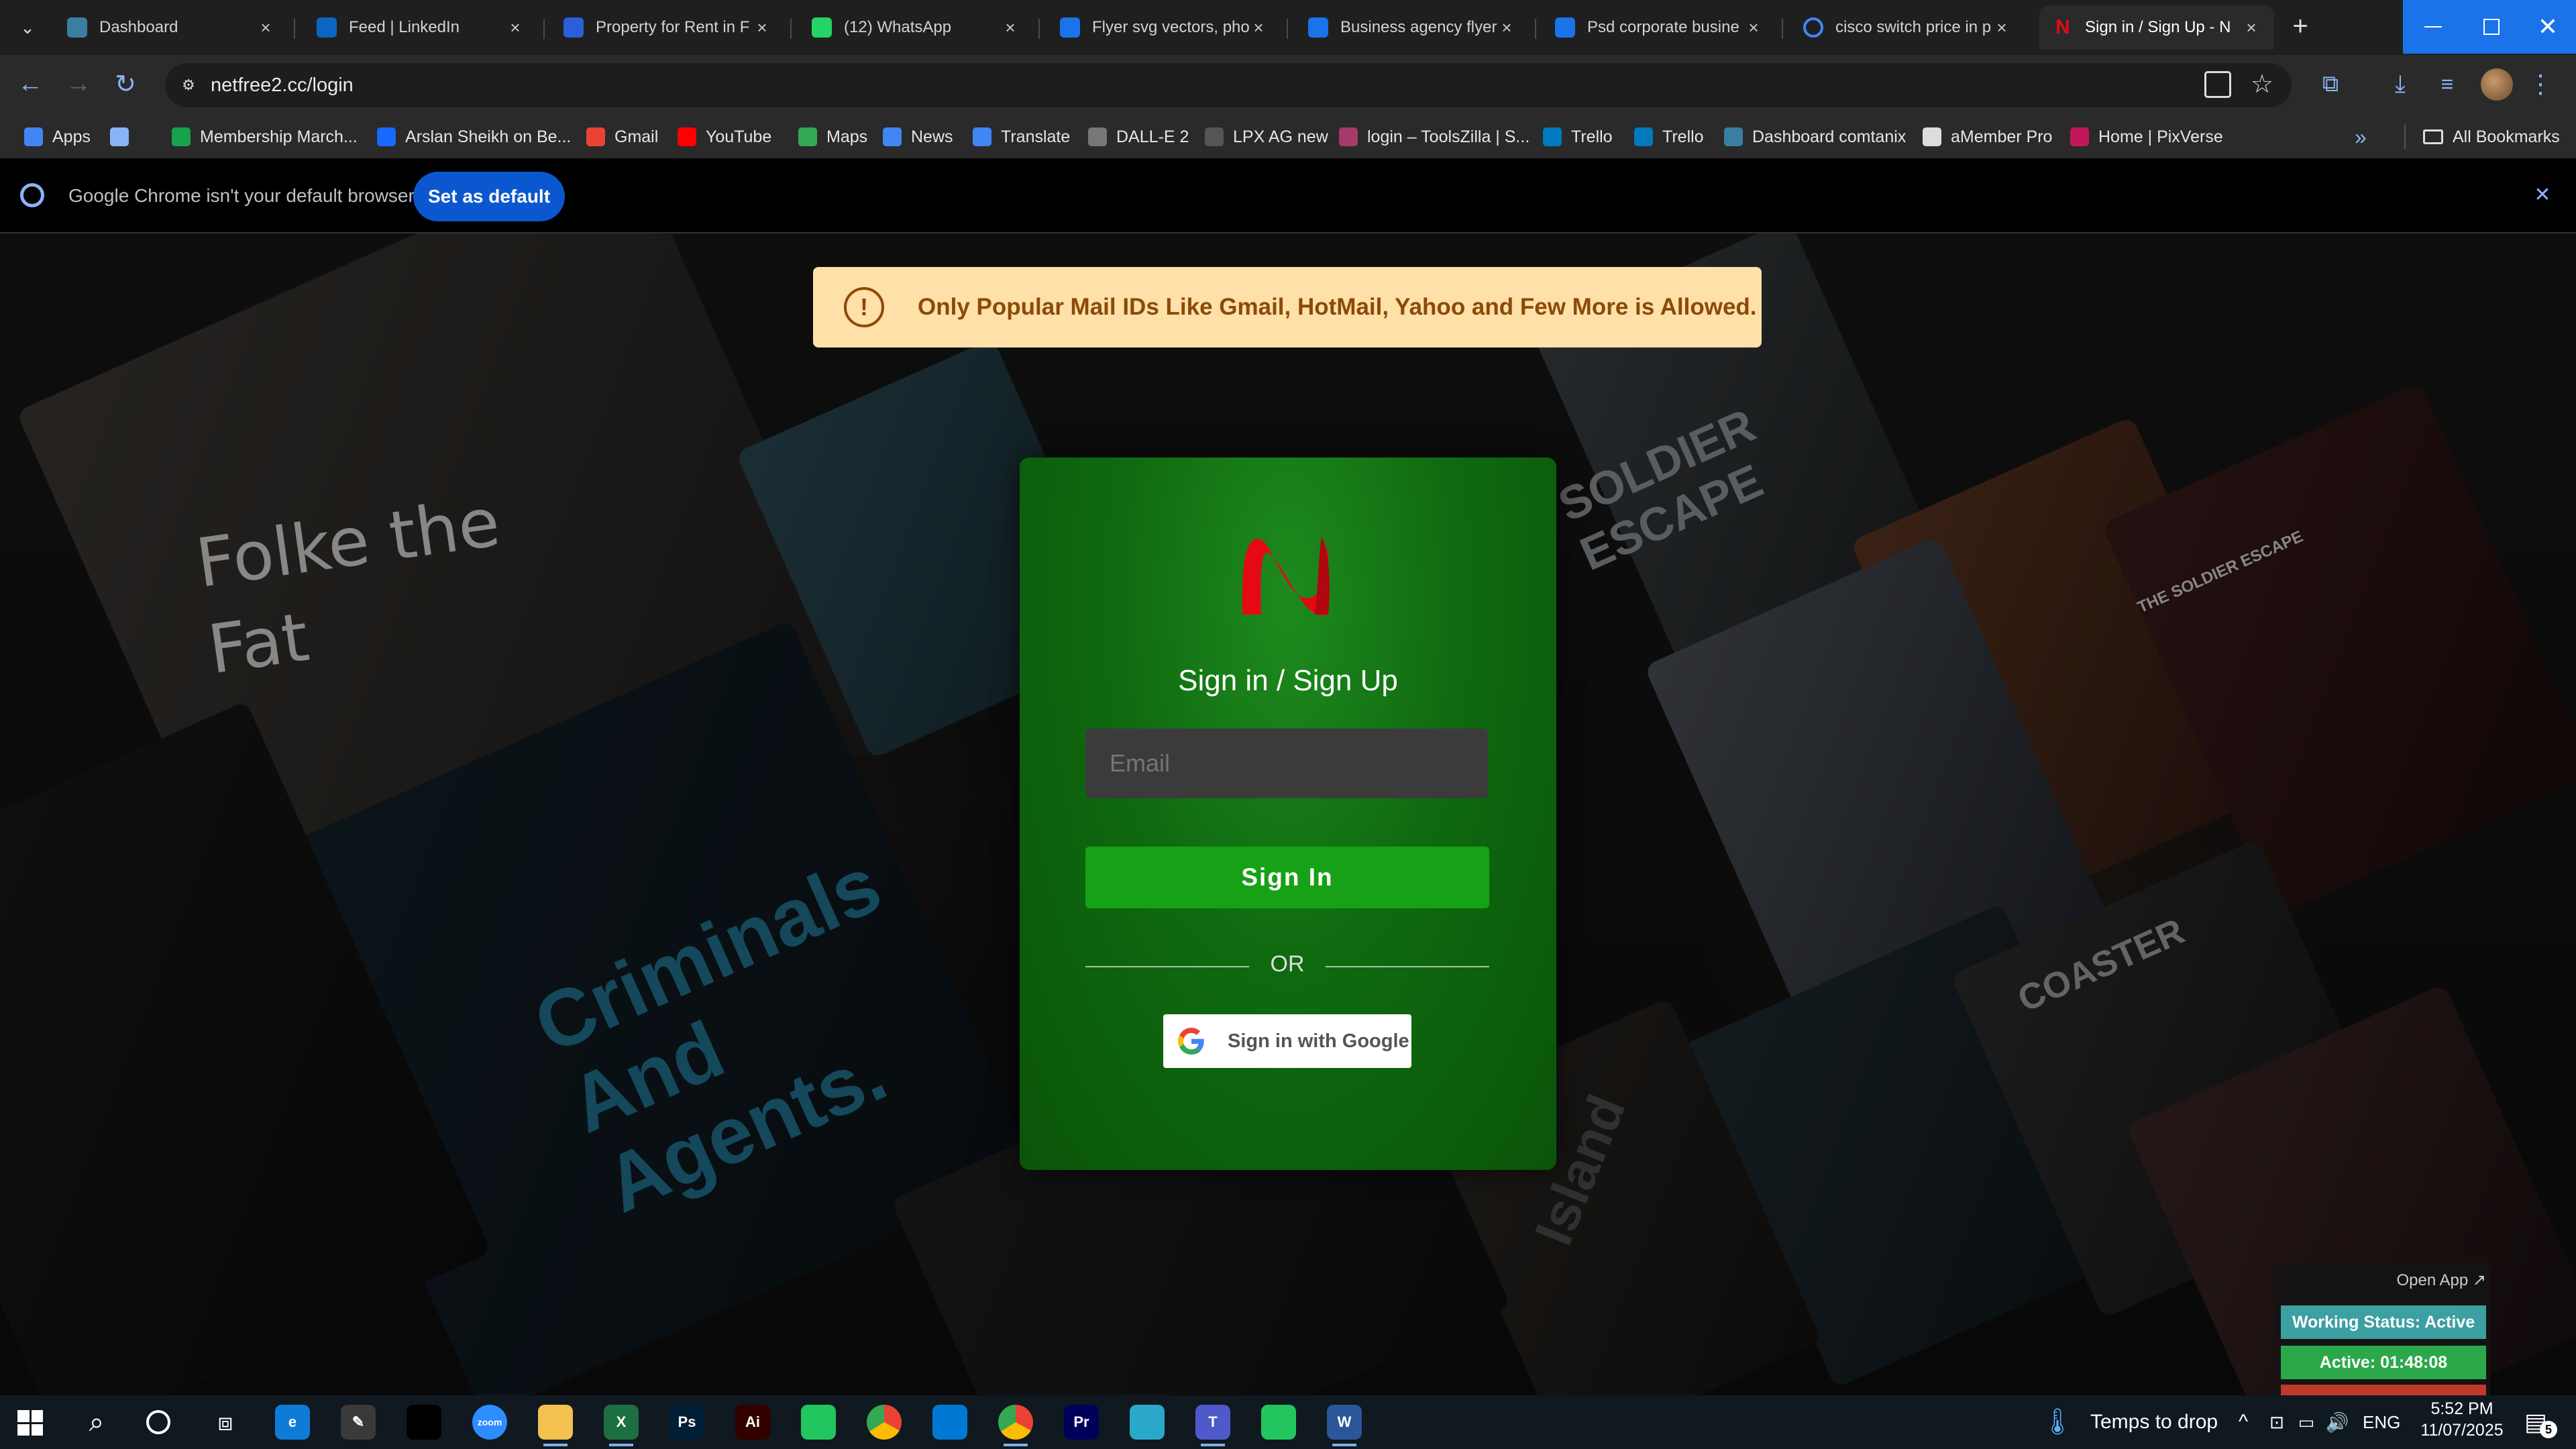  Describe the element at coordinates (225, 1422) in the screenshot. I see `task-view-icon: ⧈` at that location.